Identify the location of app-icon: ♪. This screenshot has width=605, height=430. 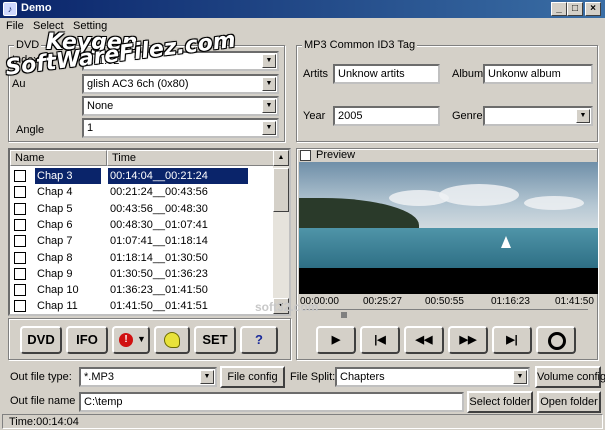
(10, 9).